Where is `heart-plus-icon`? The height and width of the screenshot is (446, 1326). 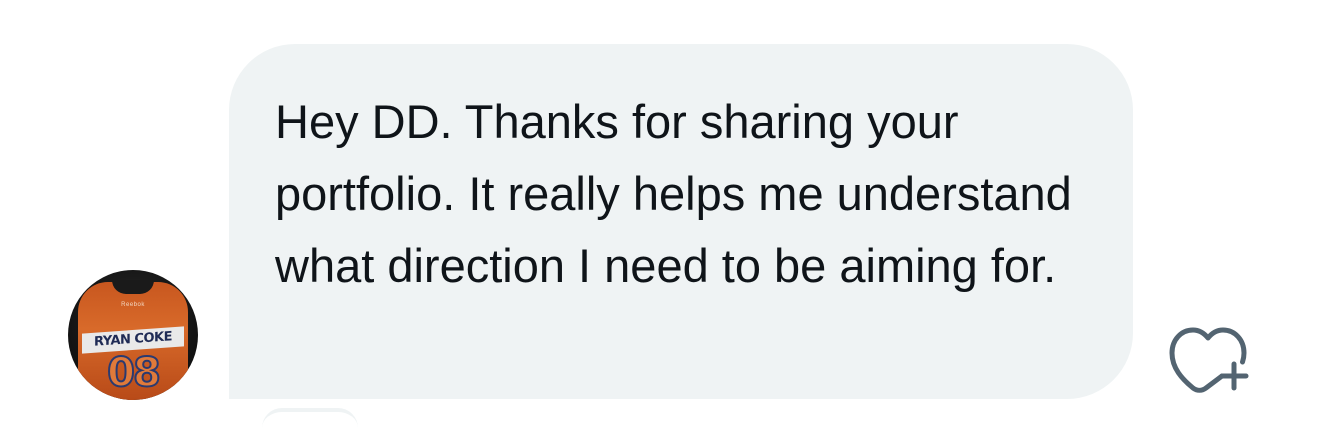 heart-plus-icon is located at coordinates (1211, 356).